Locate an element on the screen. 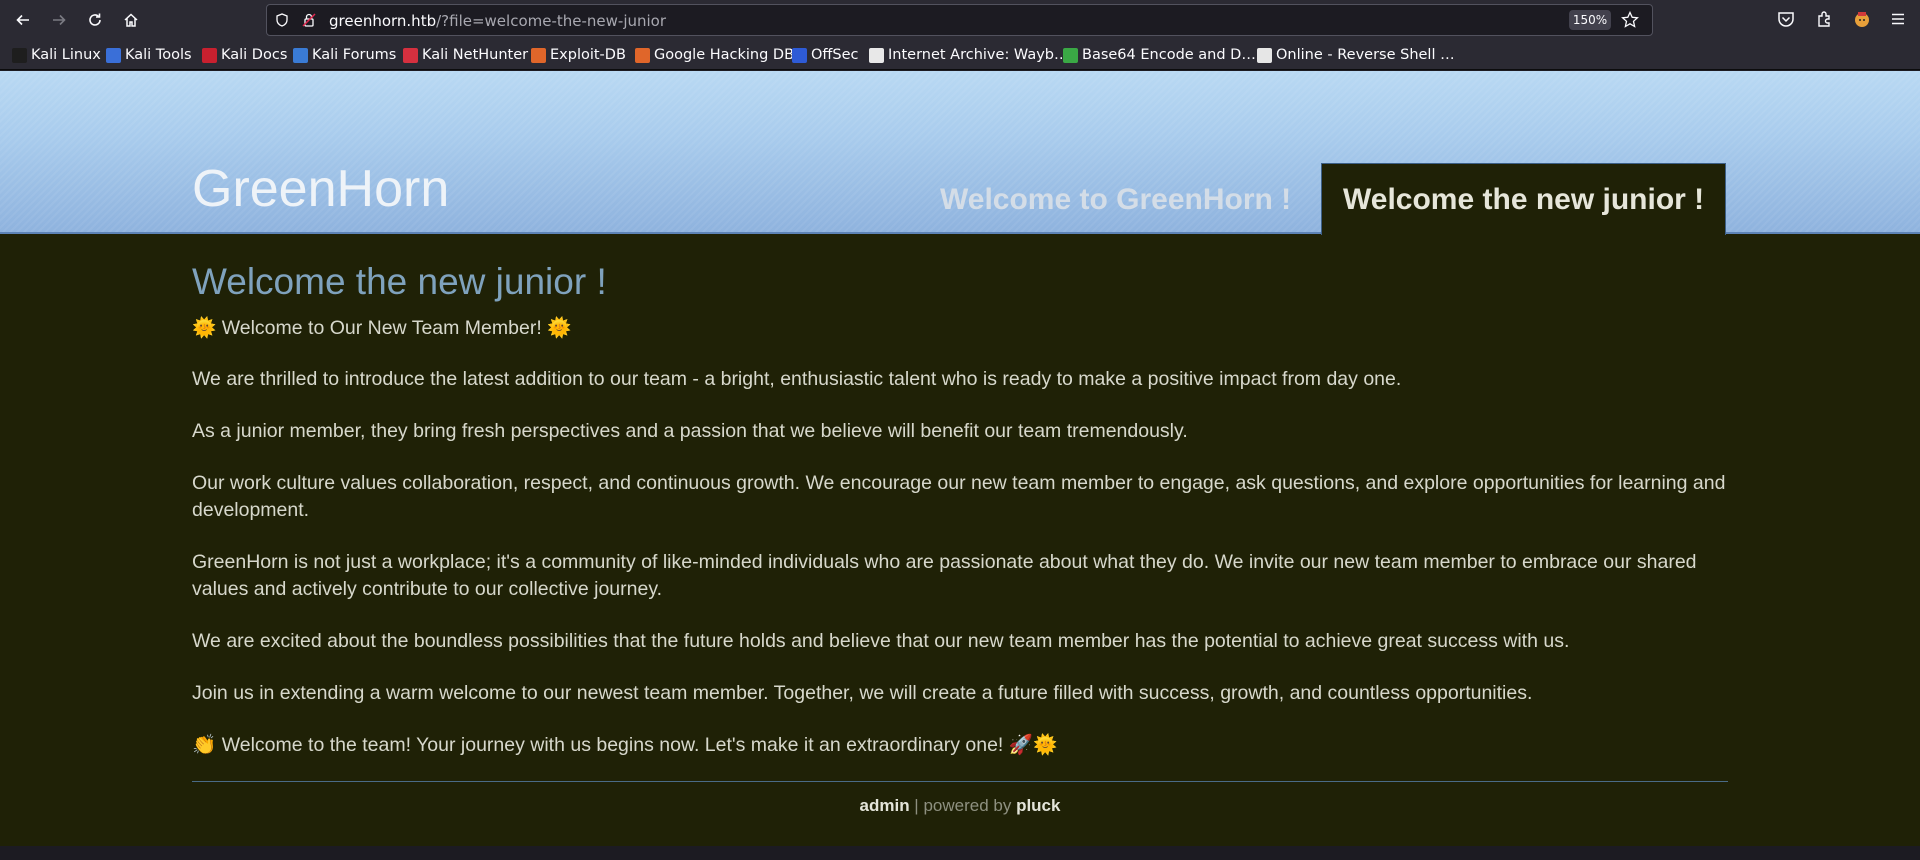  bookmark-kali-forums: Kali Forums is located at coordinates (344, 55).